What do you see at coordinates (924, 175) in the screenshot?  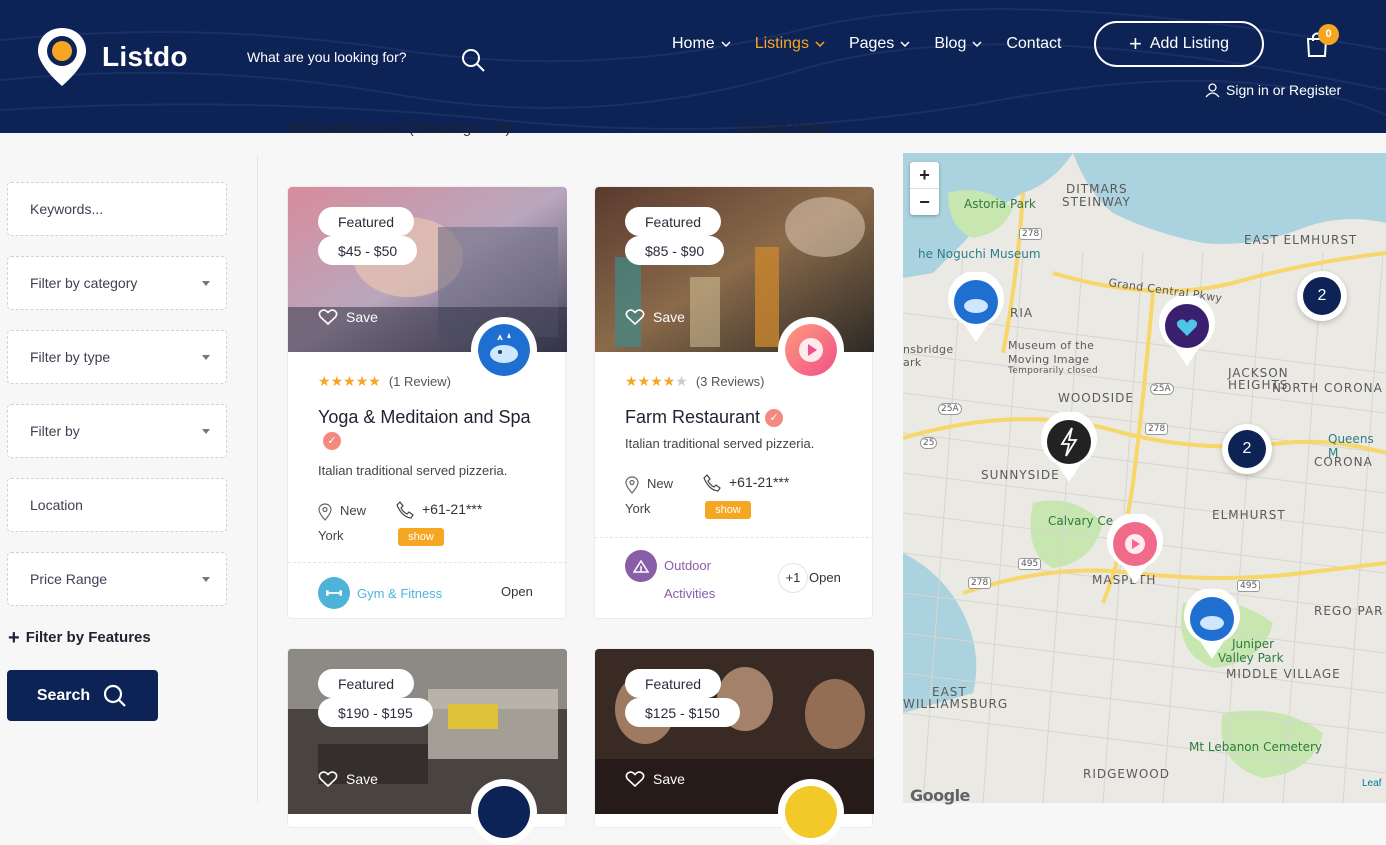 I see `zoom-in-button: +` at bounding box center [924, 175].